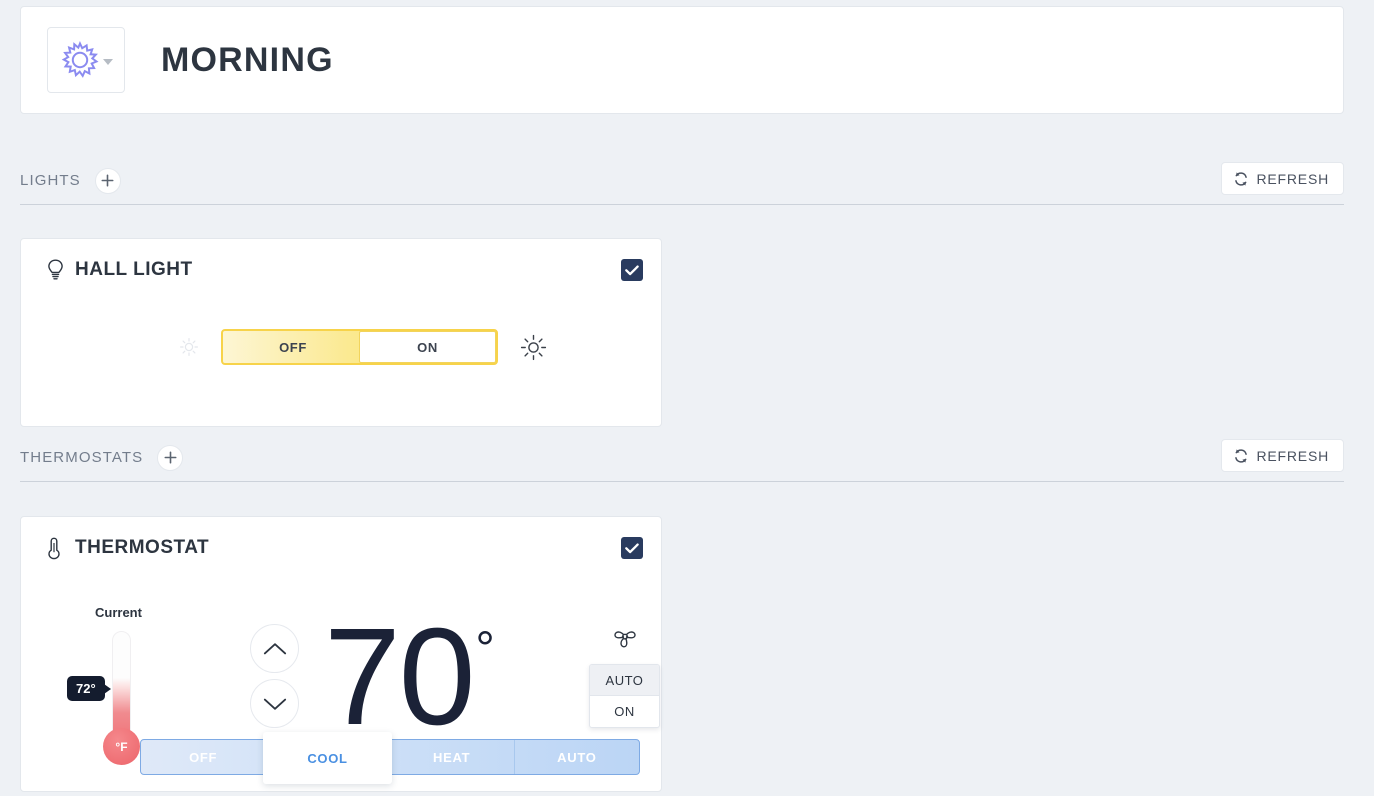  What do you see at coordinates (327, 758) in the screenshot?
I see `mode-selected-thumb: COOL` at bounding box center [327, 758].